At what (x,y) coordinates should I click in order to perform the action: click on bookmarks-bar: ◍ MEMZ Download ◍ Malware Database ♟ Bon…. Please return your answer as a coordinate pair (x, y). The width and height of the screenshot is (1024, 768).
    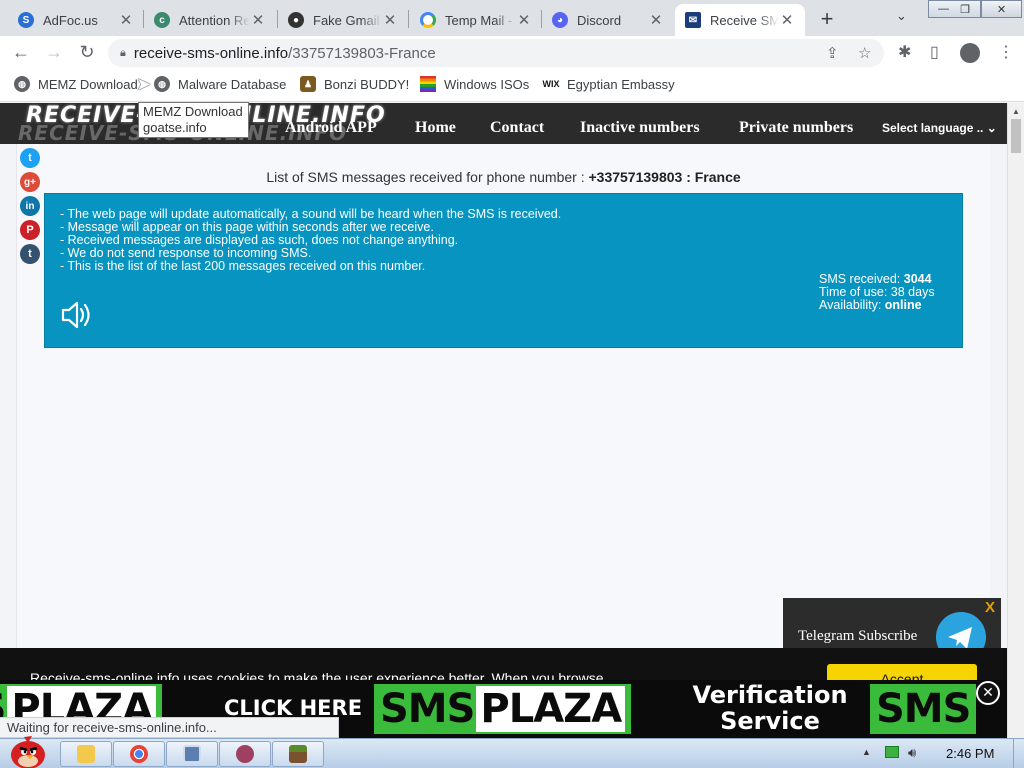
    Looking at the image, I should click on (512, 86).